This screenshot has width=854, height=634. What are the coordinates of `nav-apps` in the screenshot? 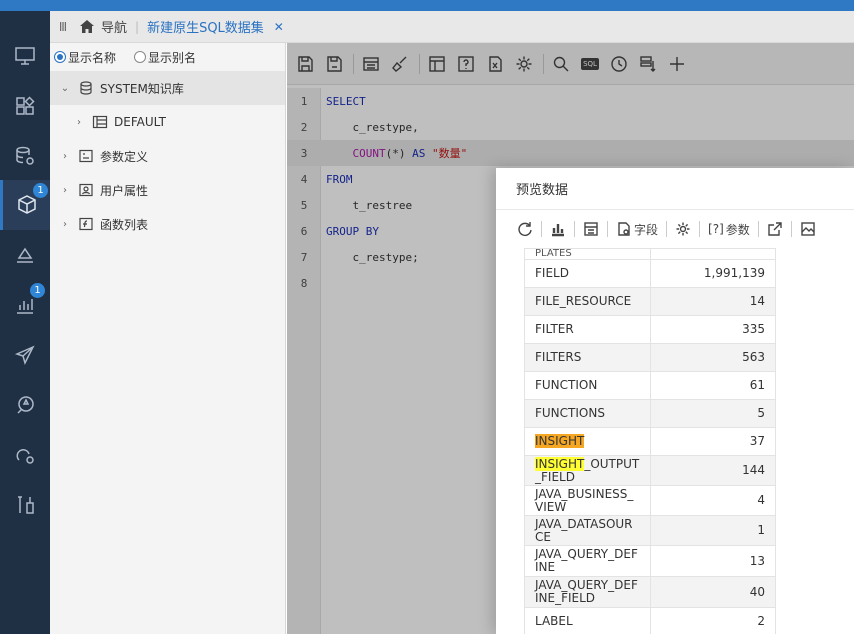 It's located at (25, 106).